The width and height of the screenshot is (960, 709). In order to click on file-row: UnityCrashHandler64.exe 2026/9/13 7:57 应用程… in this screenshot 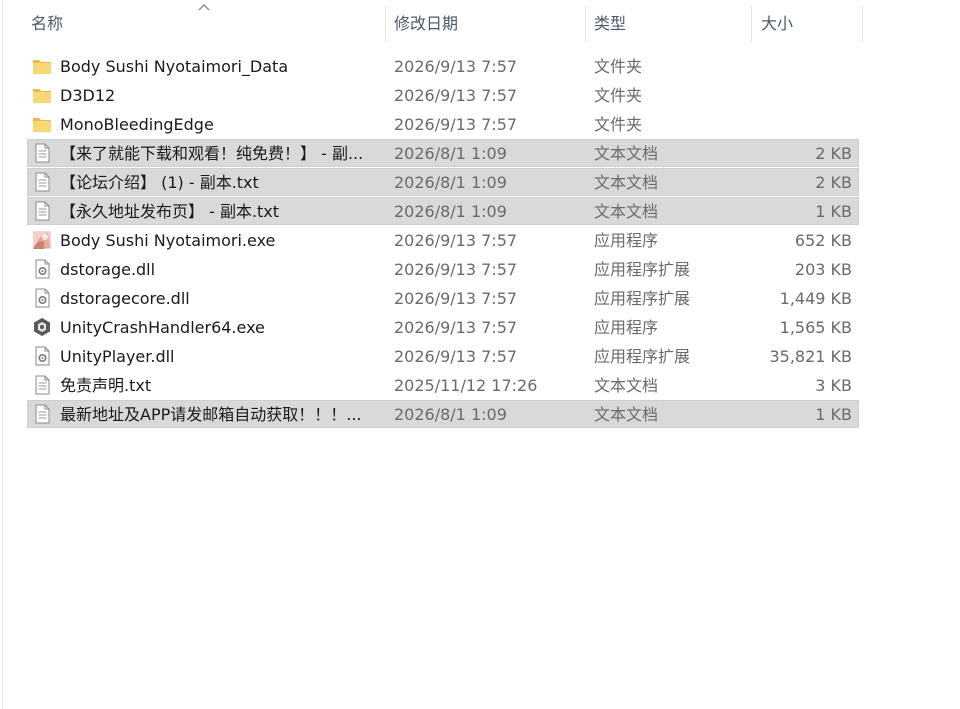, I will do `click(443, 327)`.